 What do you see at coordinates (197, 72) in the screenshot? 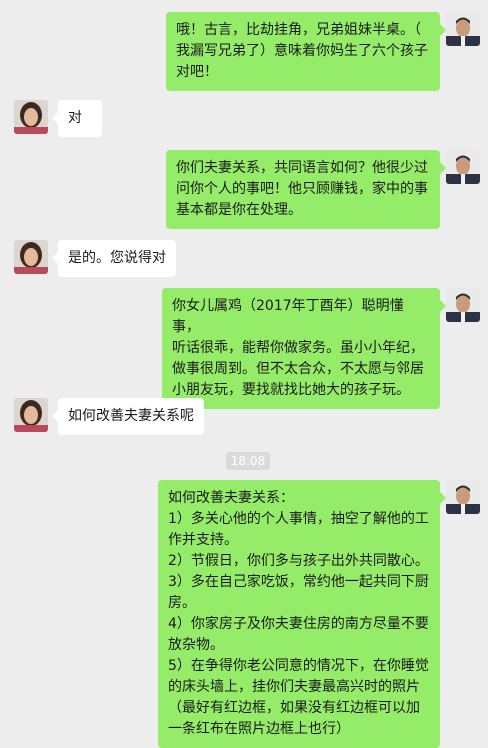
I see `message-line: 对吧！` at bounding box center [197, 72].